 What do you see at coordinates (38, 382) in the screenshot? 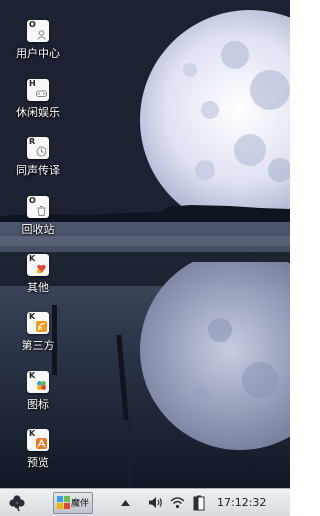
I see `icon-pack-icon: K` at bounding box center [38, 382].